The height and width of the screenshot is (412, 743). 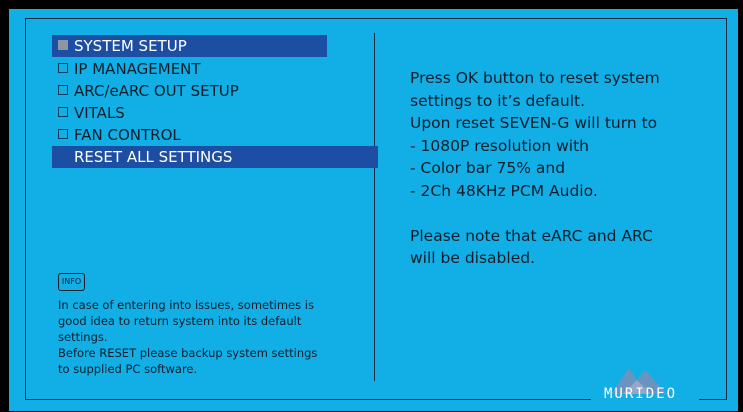 What do you see at coordinates (63, 45) in the screenshot?
I see `menu-header-checkbox-icon` at bounding box center [63, 45].